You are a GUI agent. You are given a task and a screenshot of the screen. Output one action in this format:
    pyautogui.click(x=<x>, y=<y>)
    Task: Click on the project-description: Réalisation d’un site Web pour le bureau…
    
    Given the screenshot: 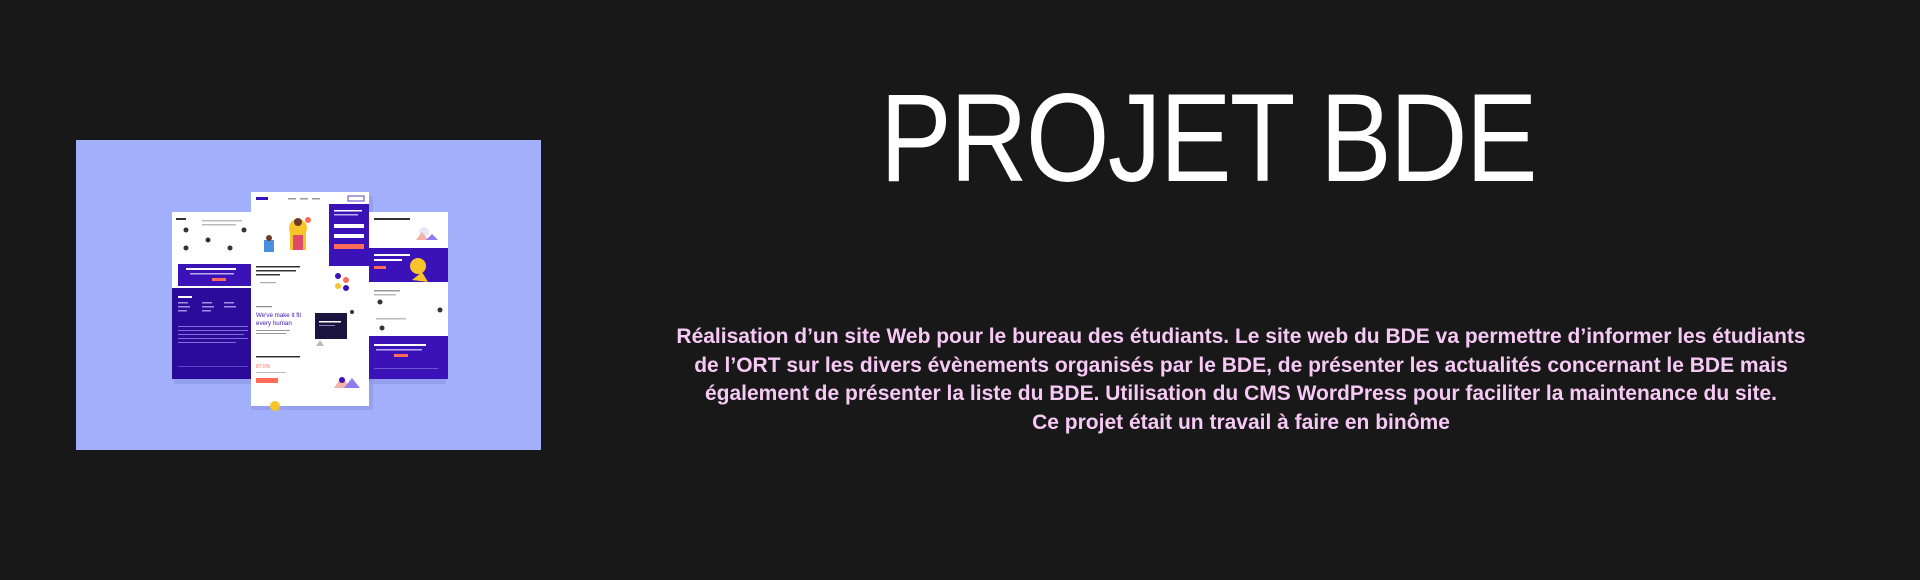 What is the action you would take?
    pyautogui.click(x=1241, y=380)
    